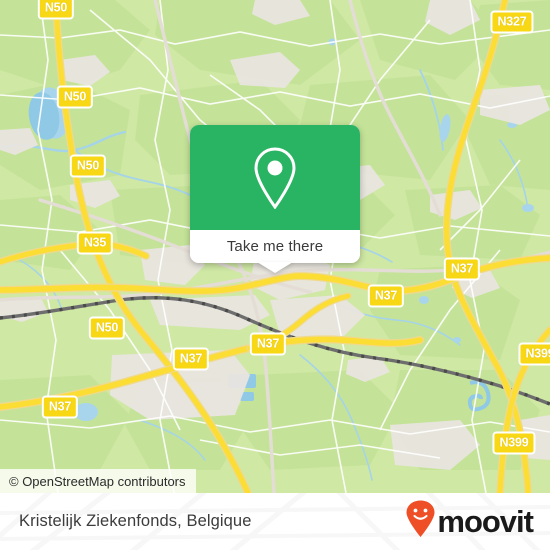 Image resolution: width=550 pixels, height=550 pixels. What do you see at coordinates (135, 521) in the screenshot?
I see `place-title: Kristelijk Ziekenfonds, Belgique` at bounding box center [135, 521].